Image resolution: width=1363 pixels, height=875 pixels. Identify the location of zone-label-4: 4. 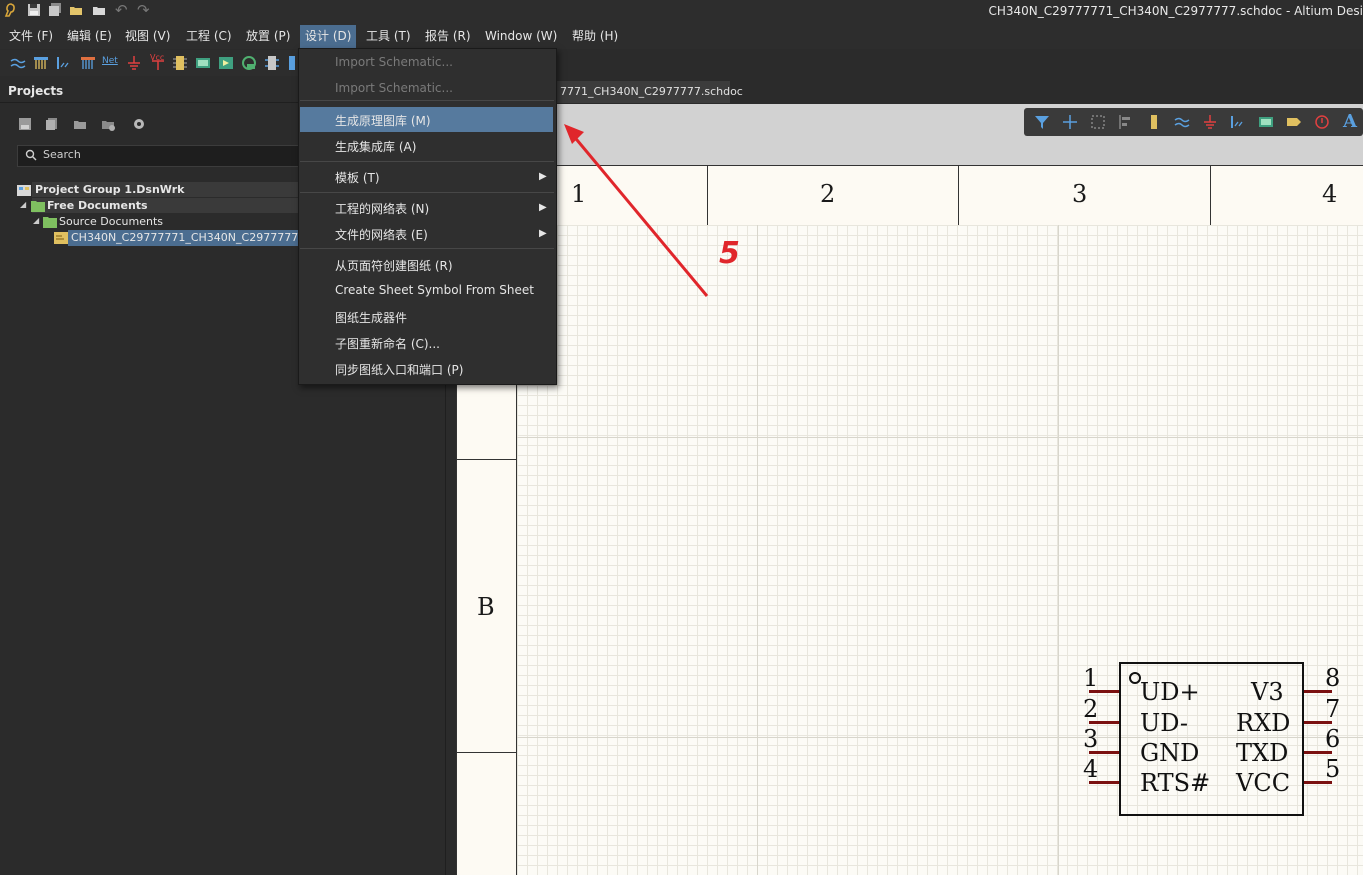
(1330, 194).